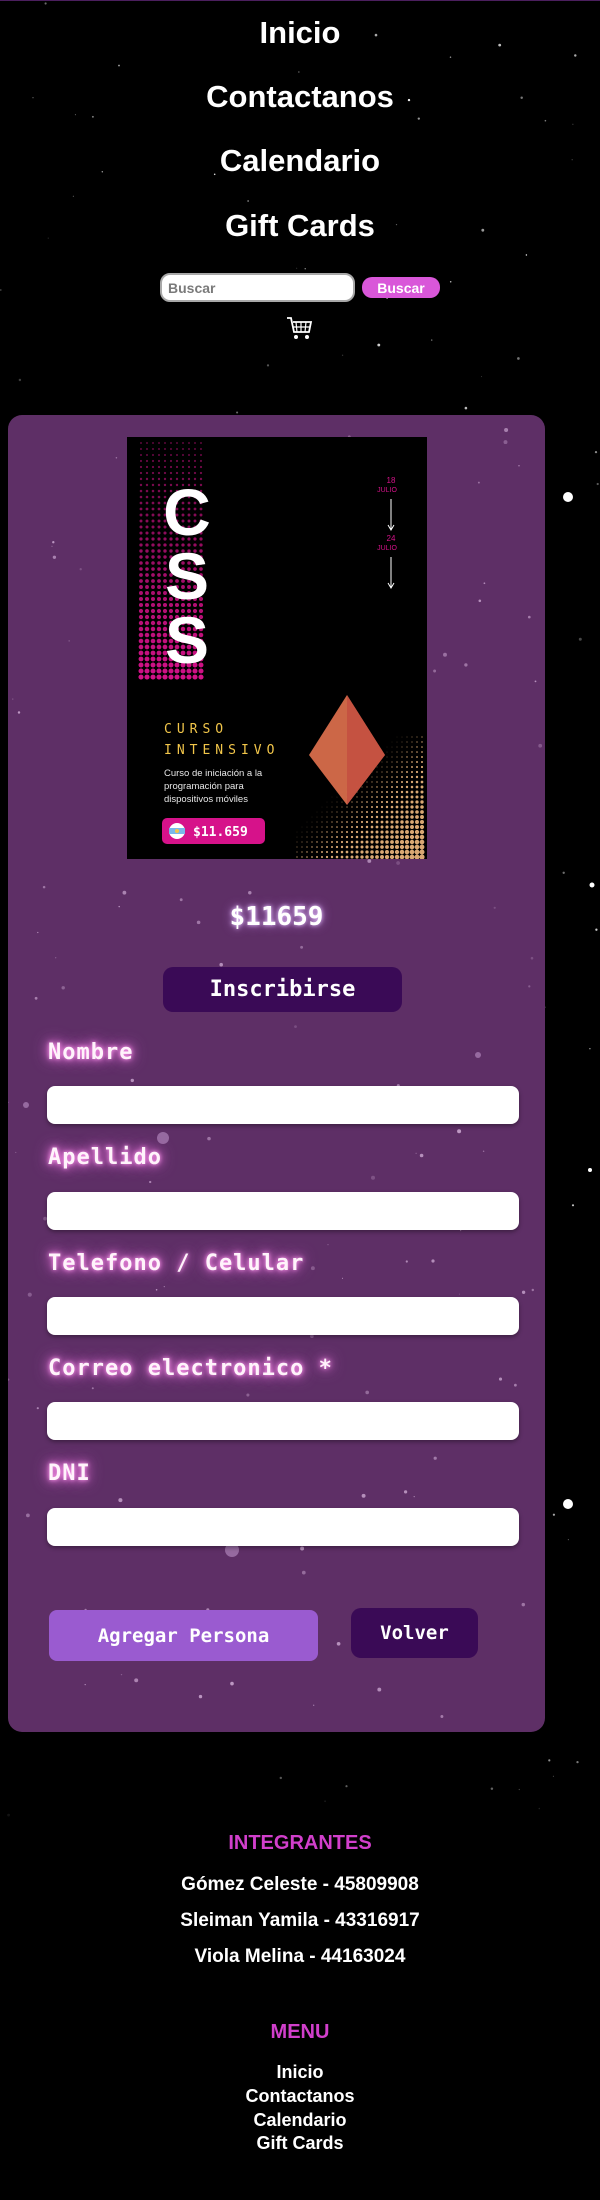 The image size is (600, 2200). Describe the element at coordinates (283, 1316) in the screenshot. I see `telefono-field` at that location.